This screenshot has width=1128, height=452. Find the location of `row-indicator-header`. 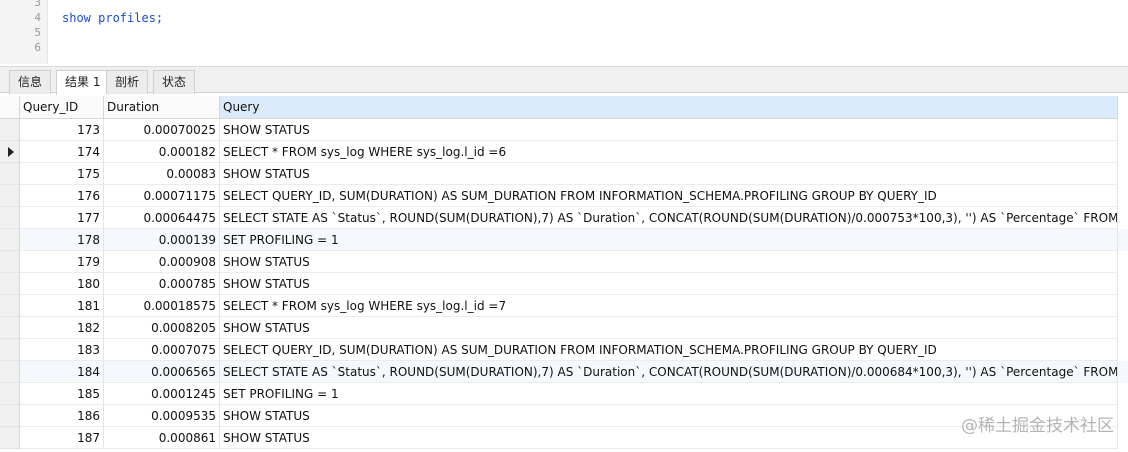

row-indicator-header is located at coordinates (10, 107).